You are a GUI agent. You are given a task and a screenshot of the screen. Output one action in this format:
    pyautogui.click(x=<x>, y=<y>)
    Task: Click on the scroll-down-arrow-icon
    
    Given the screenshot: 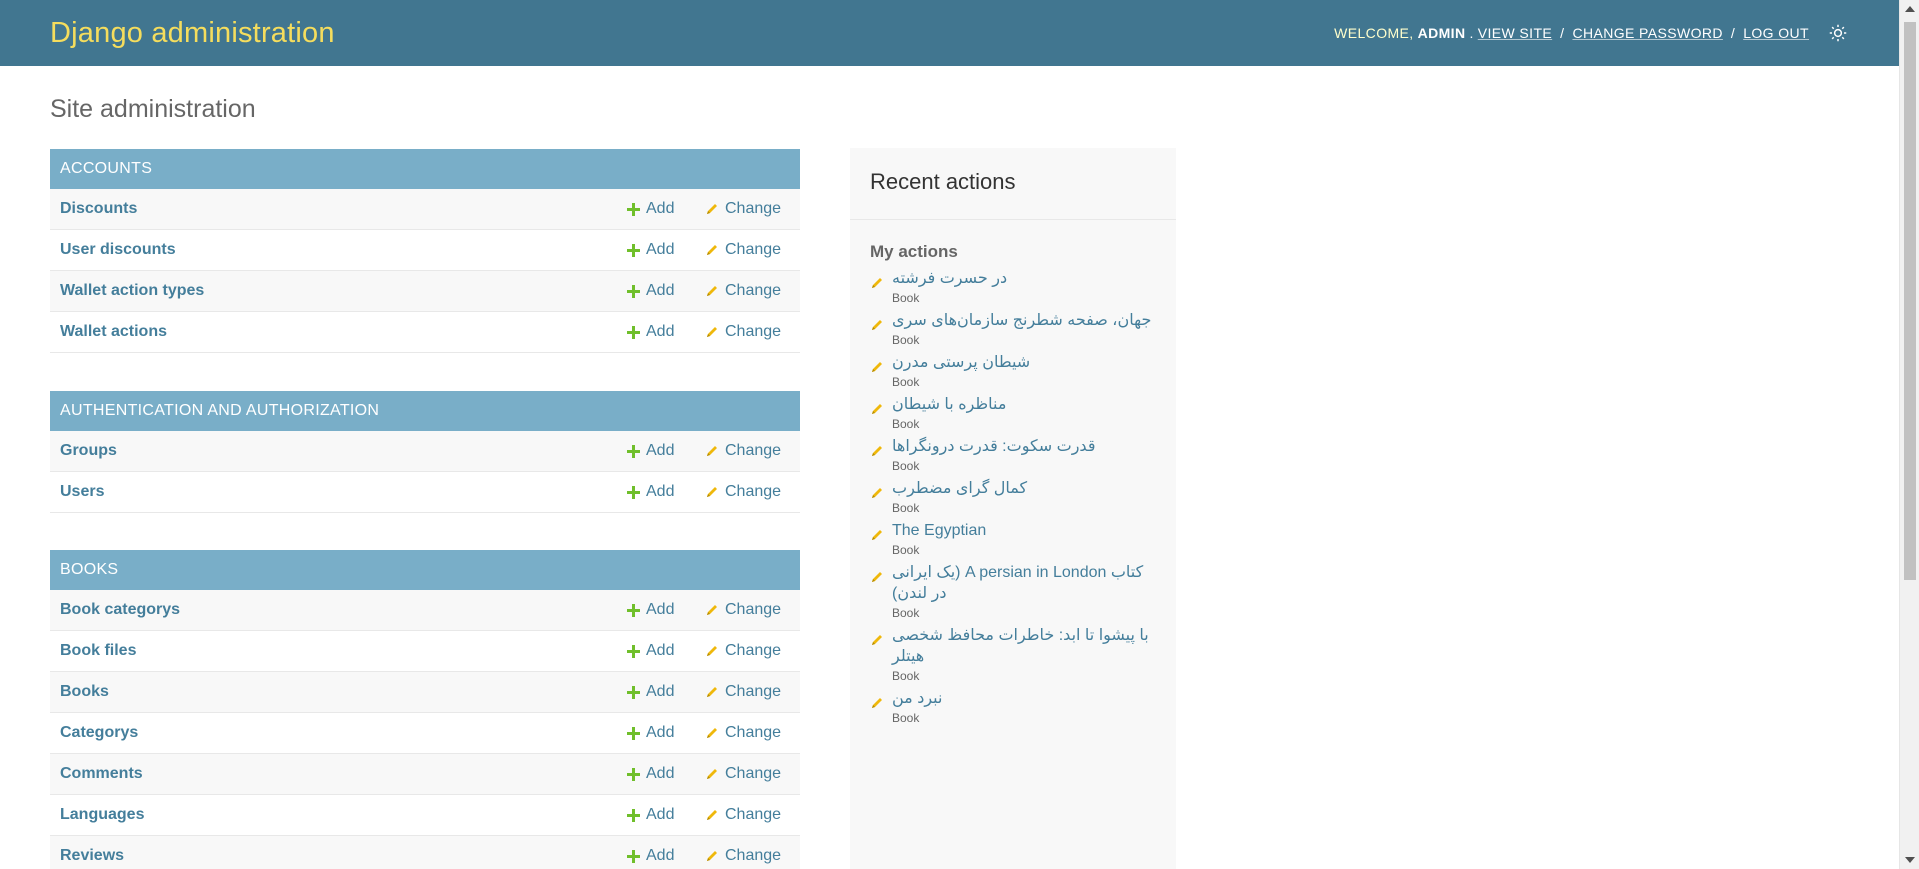 What is the action you would take?
    pyautogui.click(x=1910, y=860)
    